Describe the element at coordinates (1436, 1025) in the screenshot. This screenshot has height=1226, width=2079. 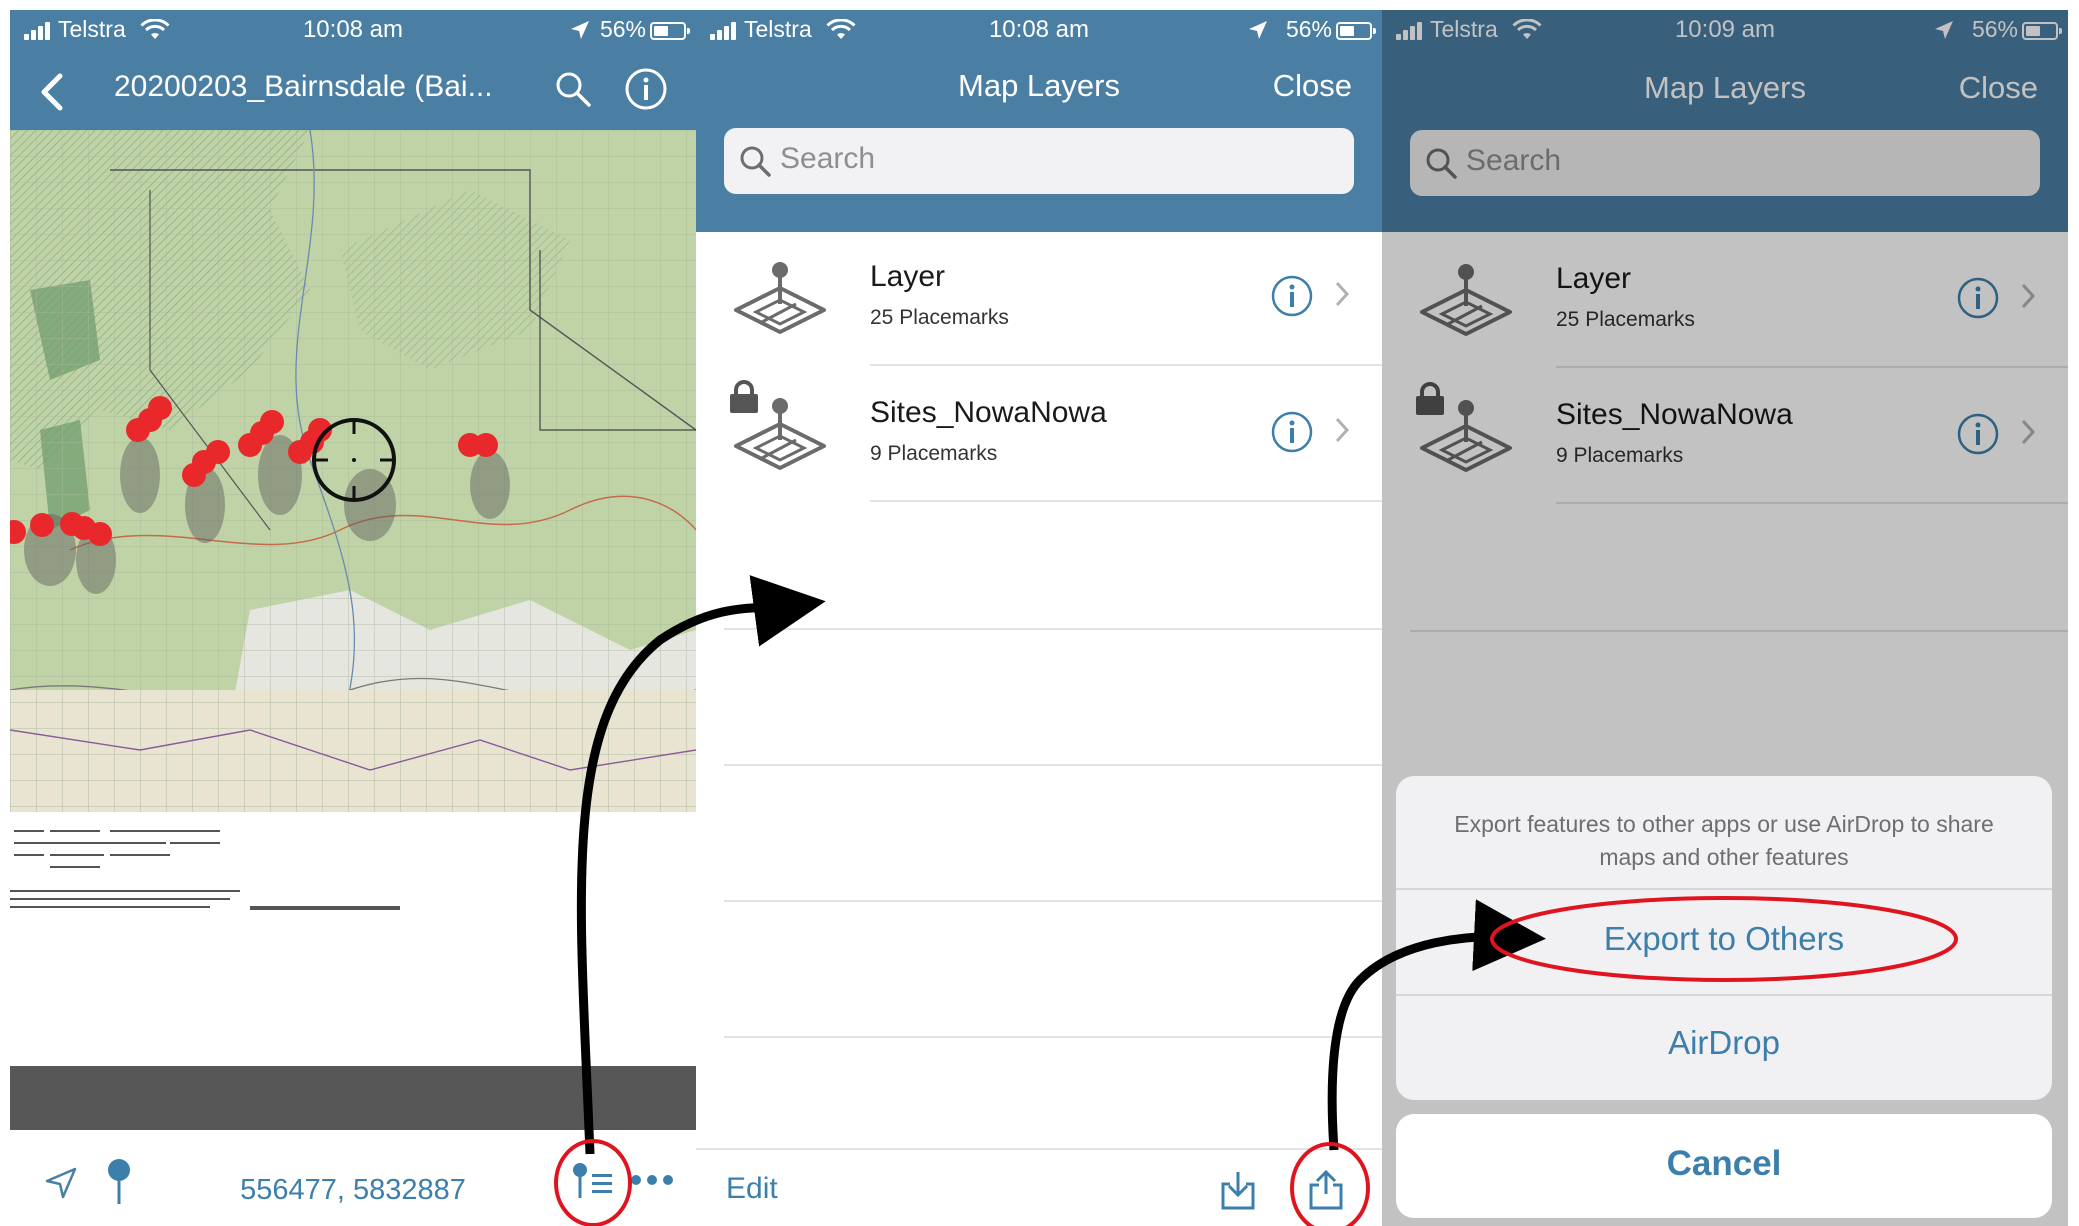
I see `arrow-to-export` at that location.